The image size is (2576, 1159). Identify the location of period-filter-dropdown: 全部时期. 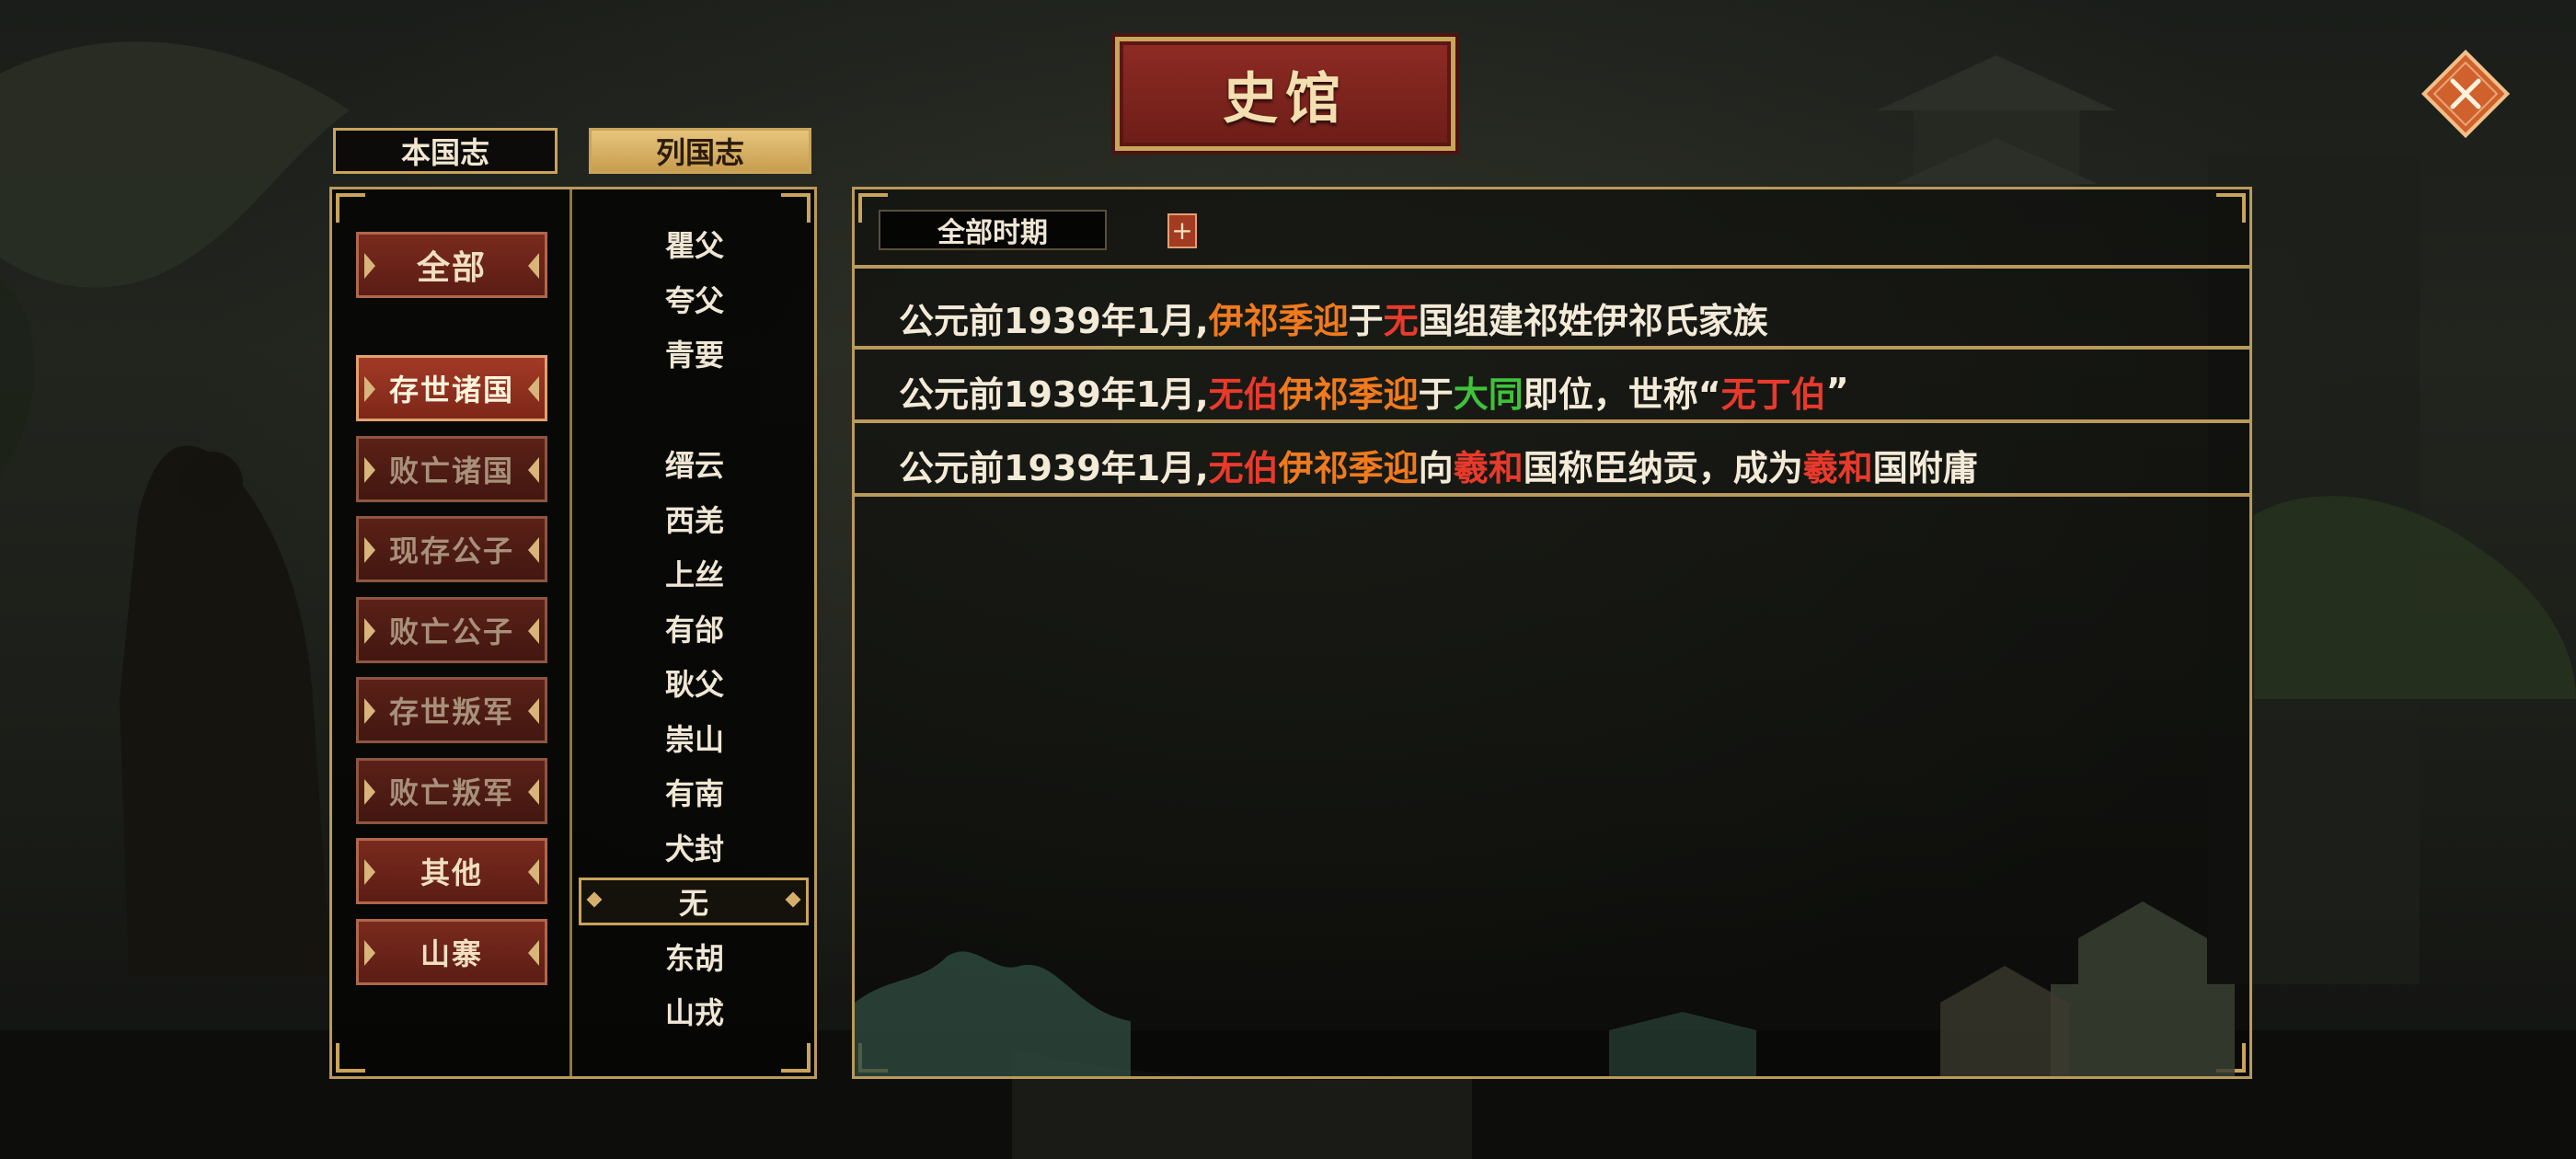
(993, 230).